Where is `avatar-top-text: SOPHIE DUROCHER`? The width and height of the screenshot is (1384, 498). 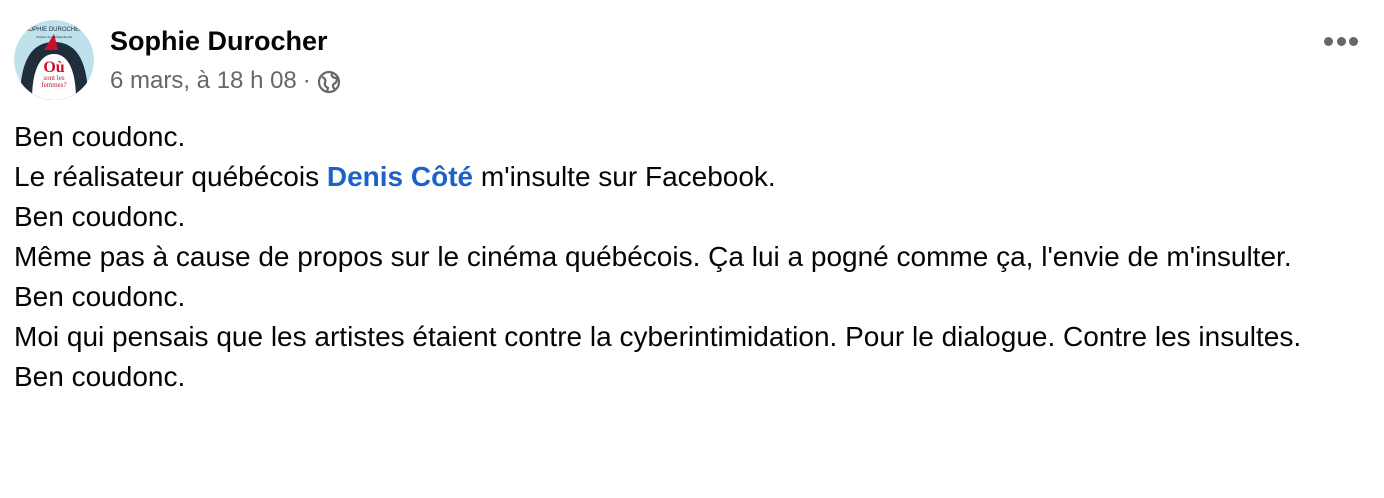 avatar-top-text: SOPHIE DUROCHER is located at coordinates (54, 30).